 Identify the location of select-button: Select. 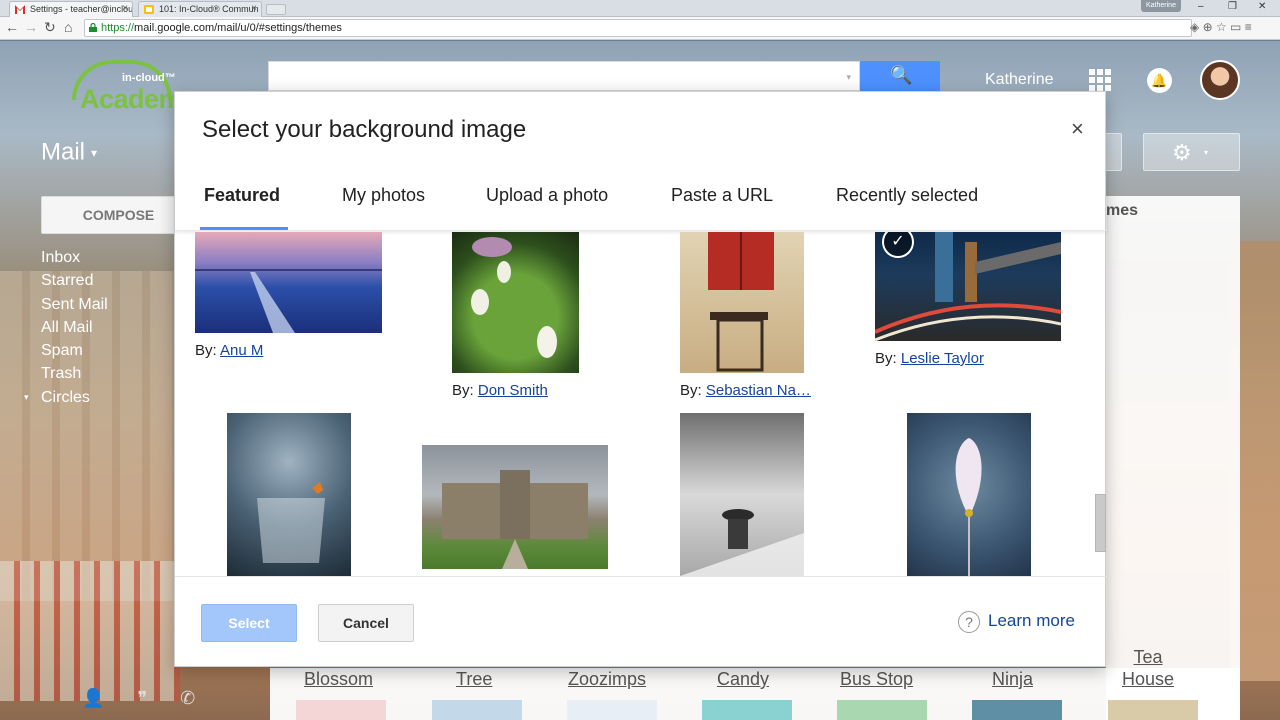
(249, 623).